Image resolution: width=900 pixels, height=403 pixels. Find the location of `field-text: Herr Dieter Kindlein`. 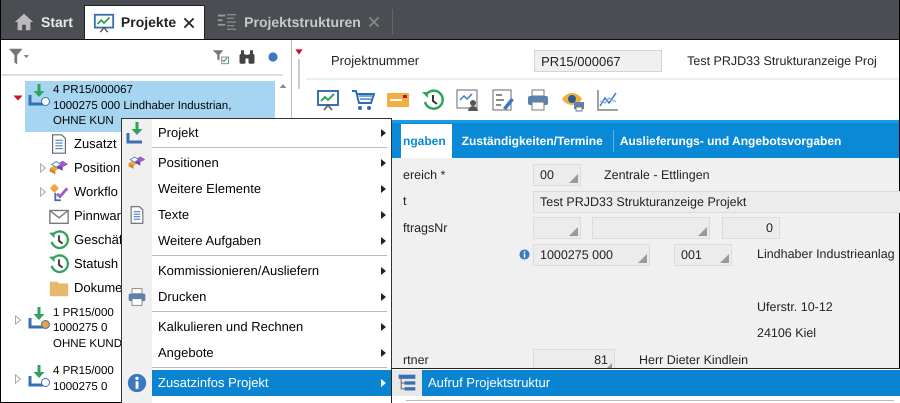

field-text: Herr Dieter Kindlein is located at coordinates (693, 360).